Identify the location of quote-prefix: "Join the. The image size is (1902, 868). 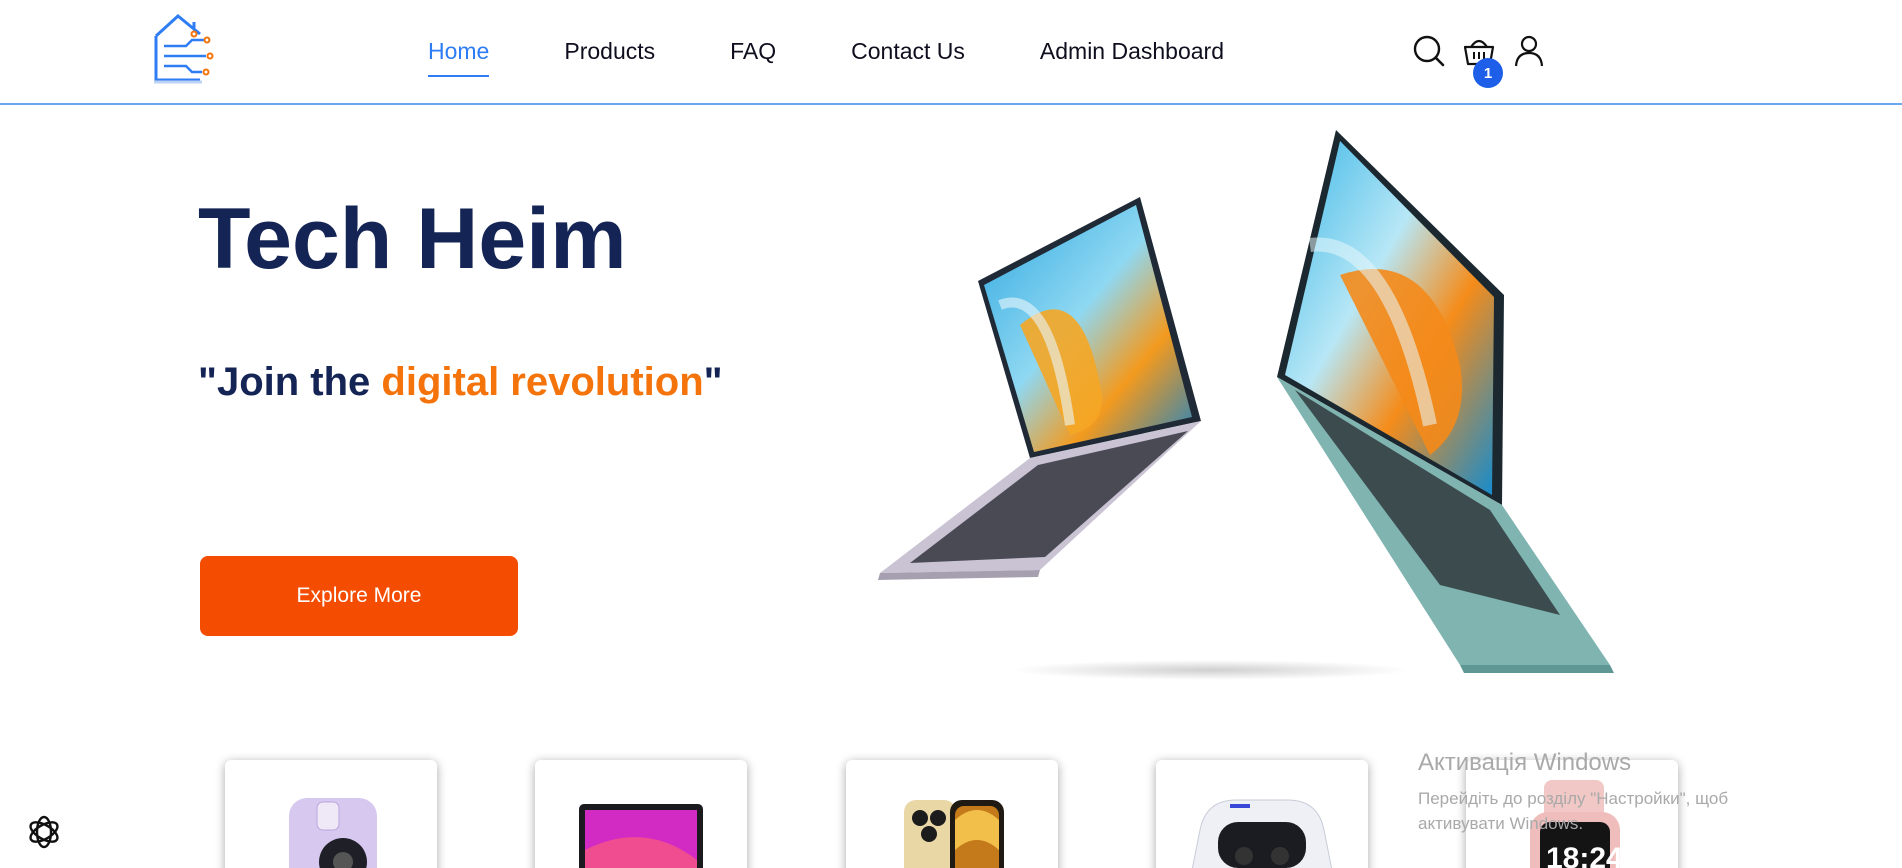
(290, 382).